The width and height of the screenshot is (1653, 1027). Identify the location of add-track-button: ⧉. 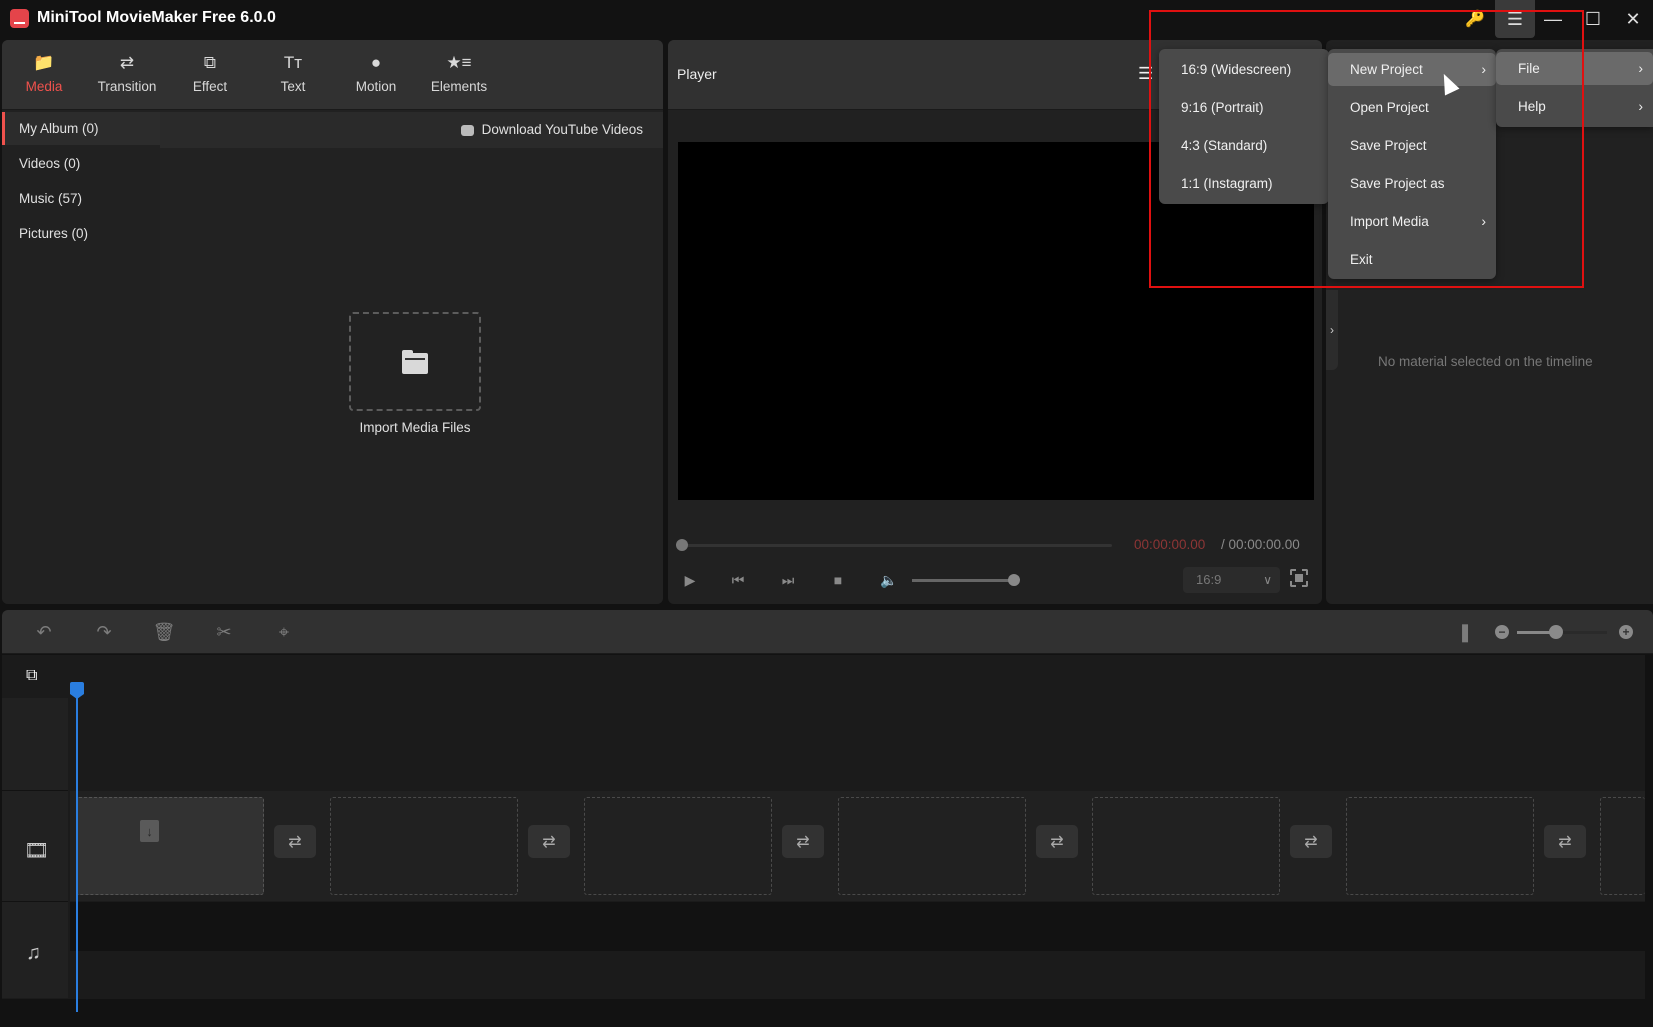
(36, 677).